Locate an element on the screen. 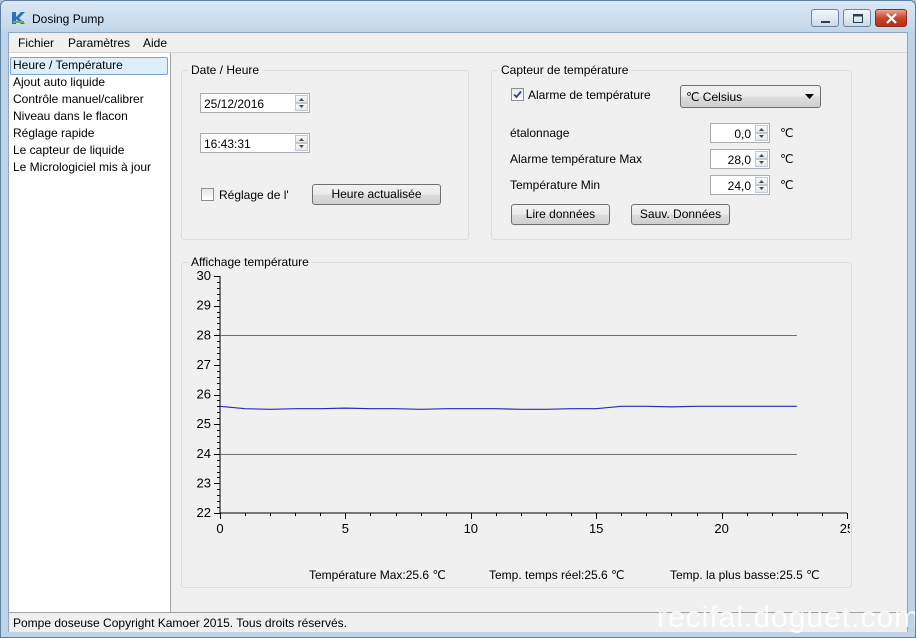 The height and width of the screenshot is (638, 916). max-down-arrow-icon is located at coordinates (761, 163).